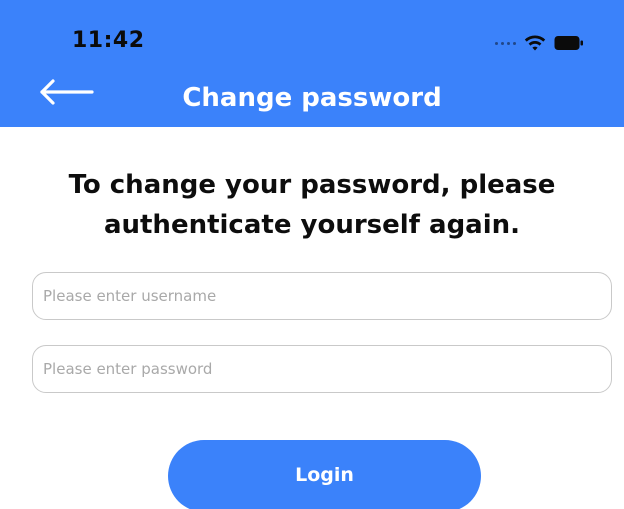 This screenshot has height=509, width=624. I want to click on page-title: Change password, so click(312, 98).